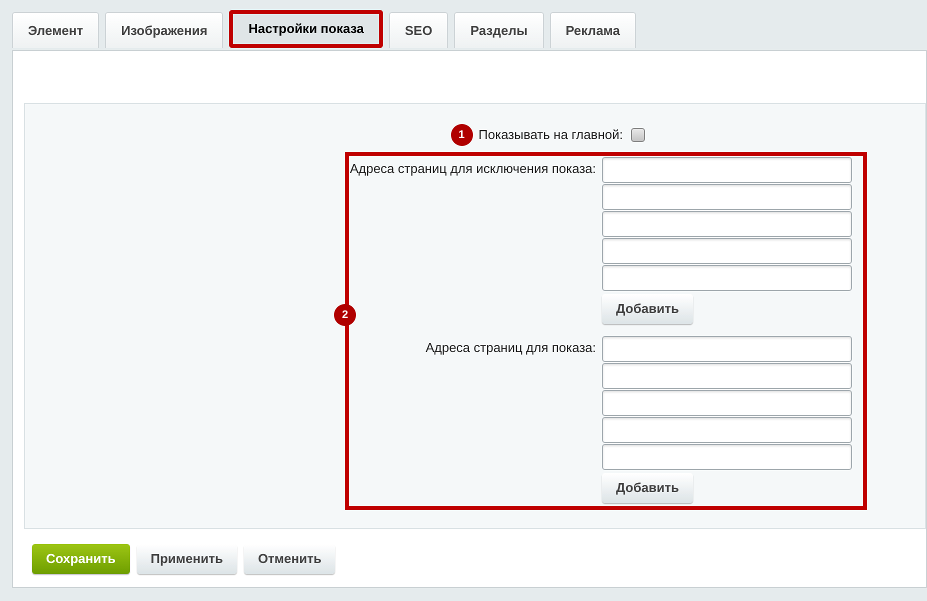 The image size is (927, 601). Describe the element at coordinates (550, 135) in the screenshot. I see `checkbox-label: Показывать на главной:` at that location.